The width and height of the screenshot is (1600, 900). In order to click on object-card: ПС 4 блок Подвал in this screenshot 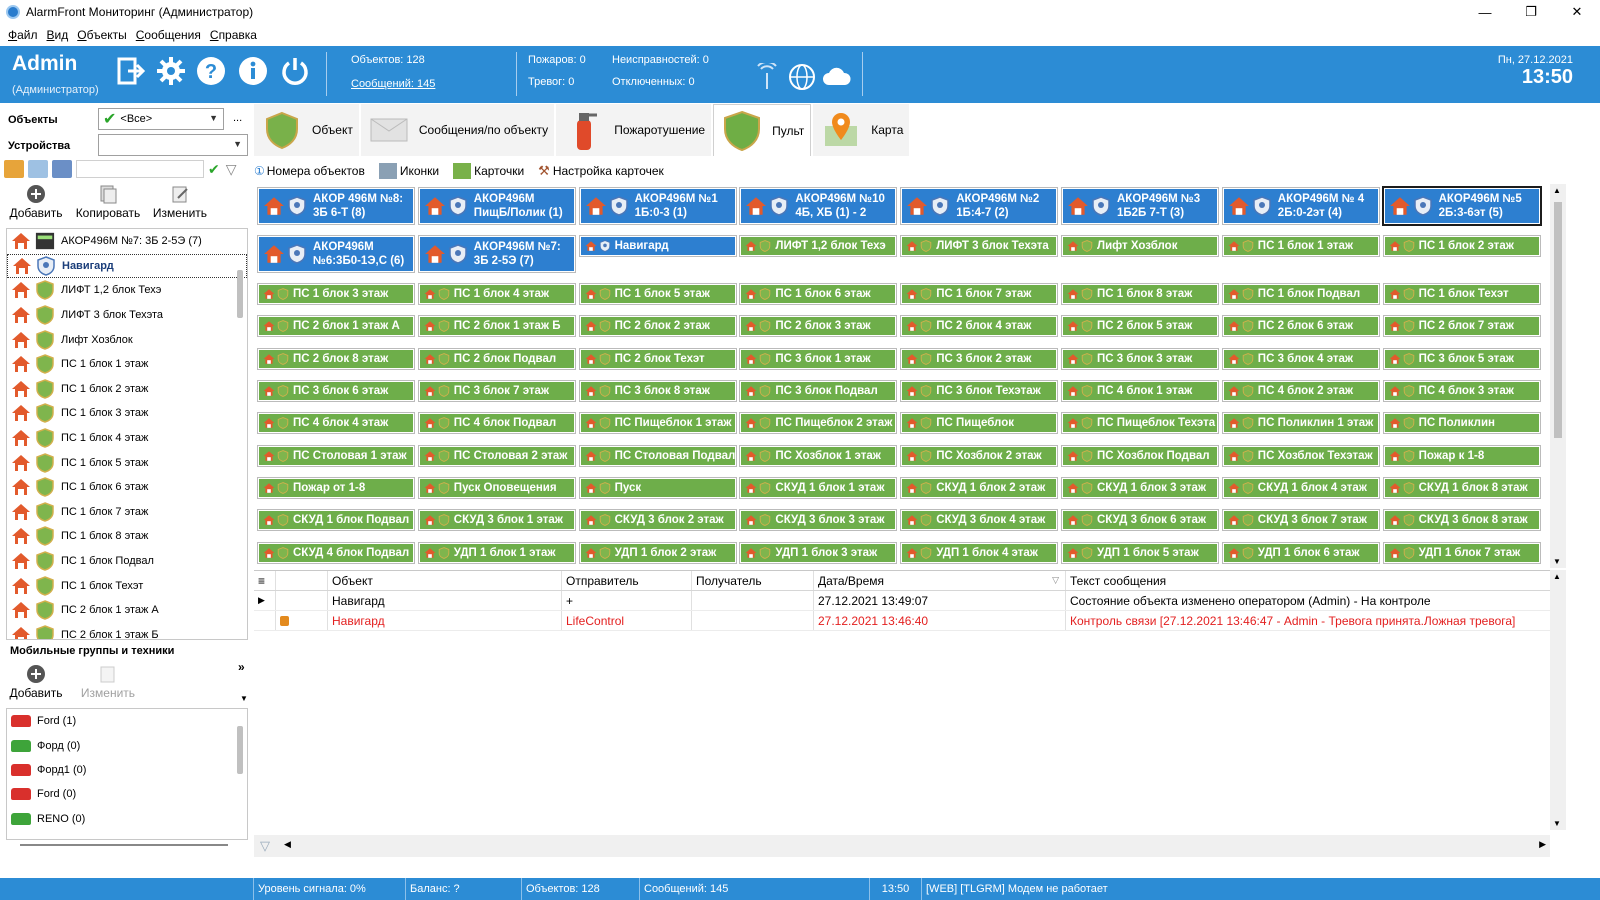, I will do `click(496, 423)`.